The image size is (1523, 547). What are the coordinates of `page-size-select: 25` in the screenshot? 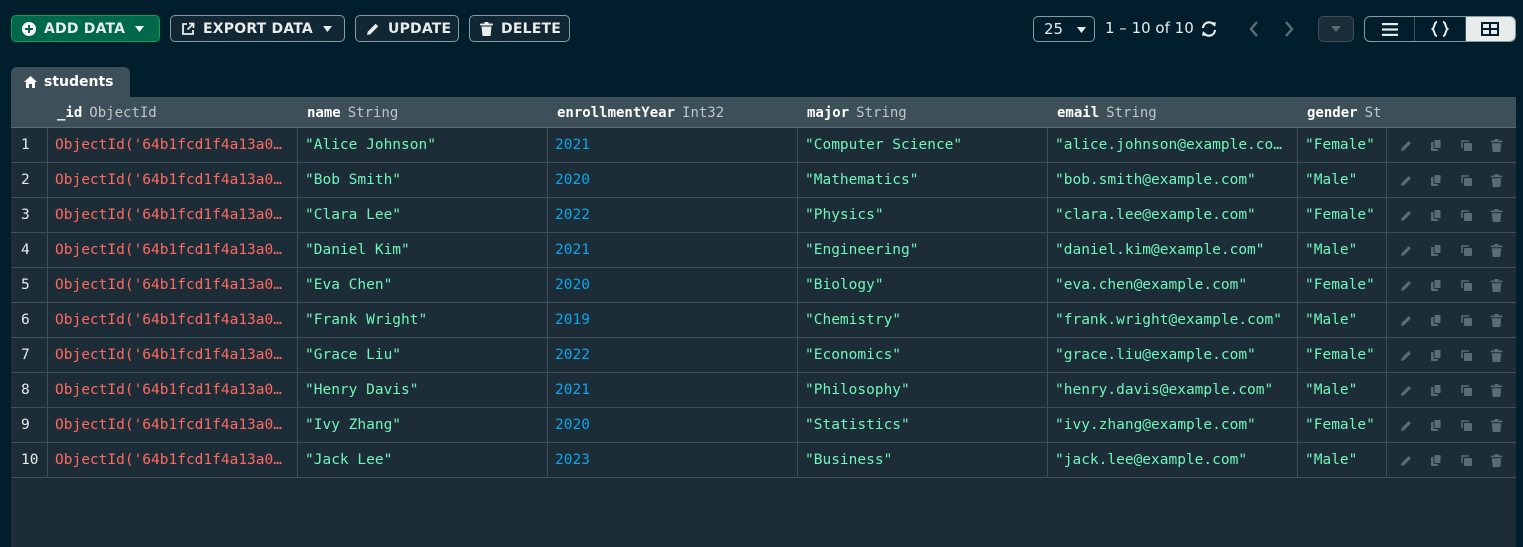 It's located at (1064, 29).